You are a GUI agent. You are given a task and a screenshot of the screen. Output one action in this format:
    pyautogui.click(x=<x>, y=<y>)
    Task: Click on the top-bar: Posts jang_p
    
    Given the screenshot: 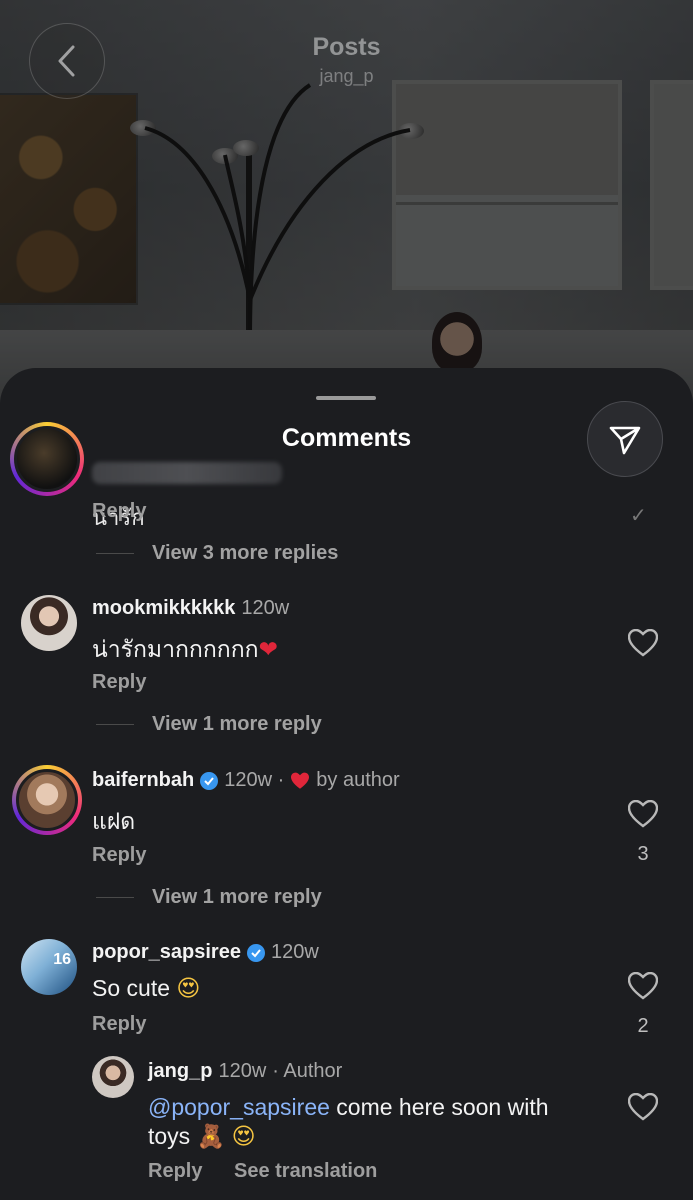 What is the action you would take?
    pyautogui.click(x=346, y=55)
    